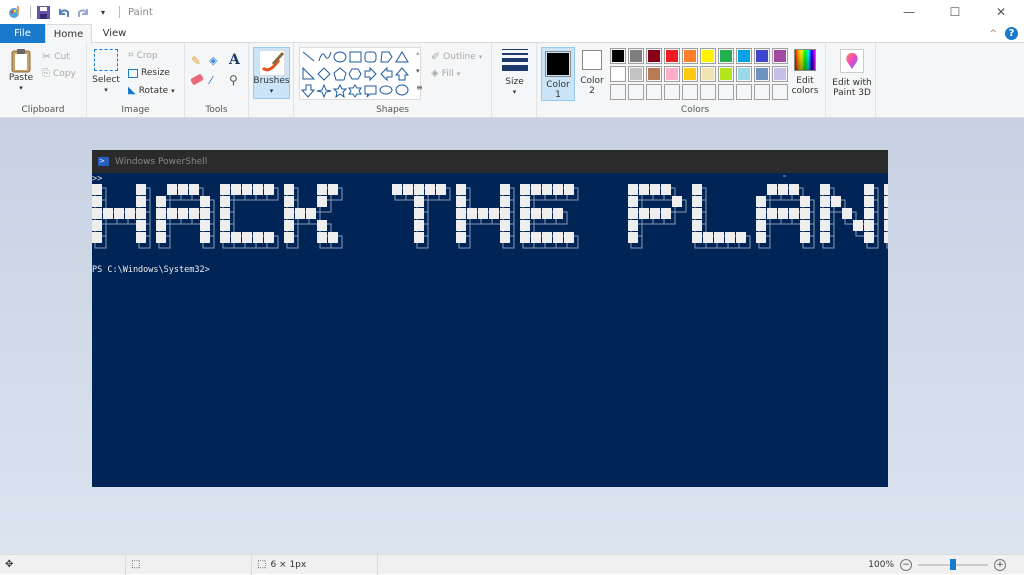 This screenshot has height=575, width=1024. I want to click on rotate-button: ◣ Rotate ▾, so click(151, 90).